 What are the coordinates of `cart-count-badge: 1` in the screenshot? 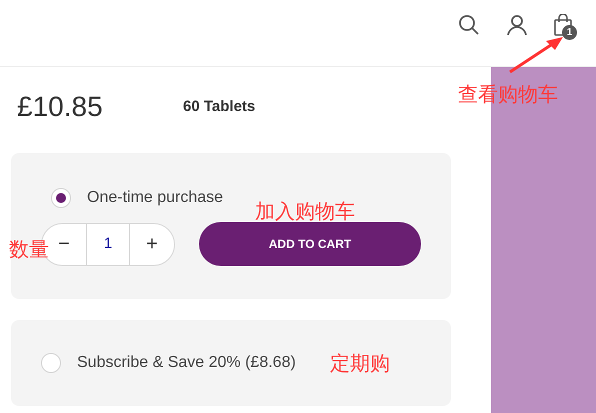 It's located at (569, 32).